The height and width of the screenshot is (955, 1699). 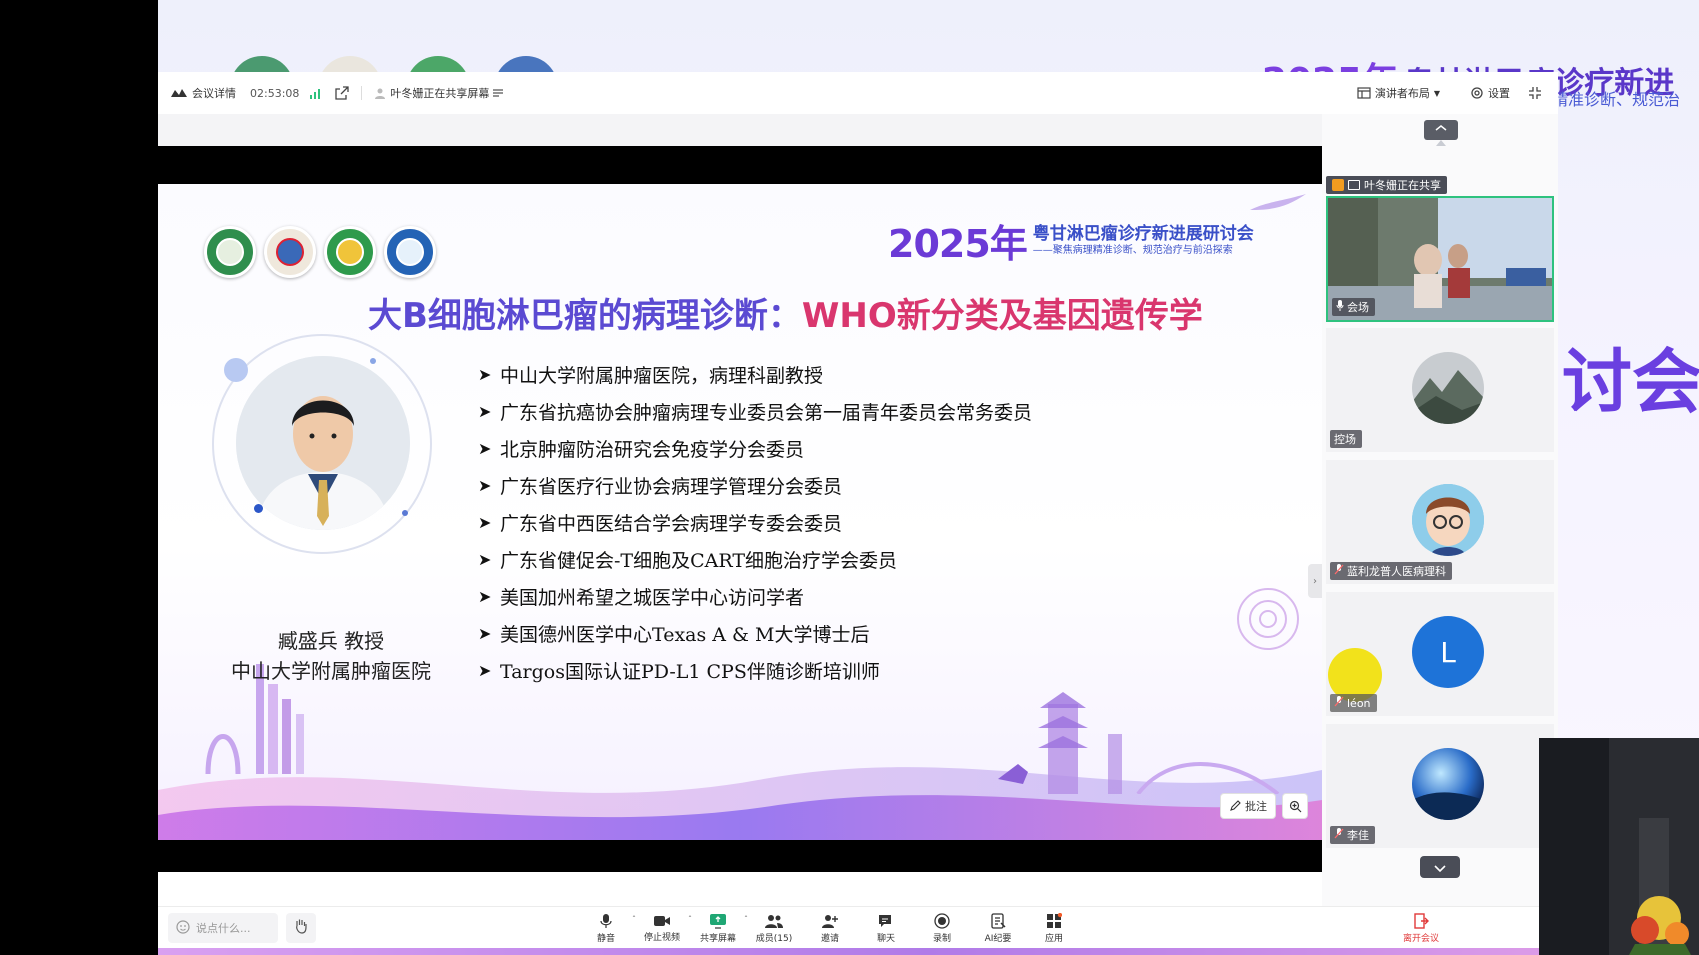 I want to click on ai-minutes-button: AI纪要, so click(x=998, y=928).